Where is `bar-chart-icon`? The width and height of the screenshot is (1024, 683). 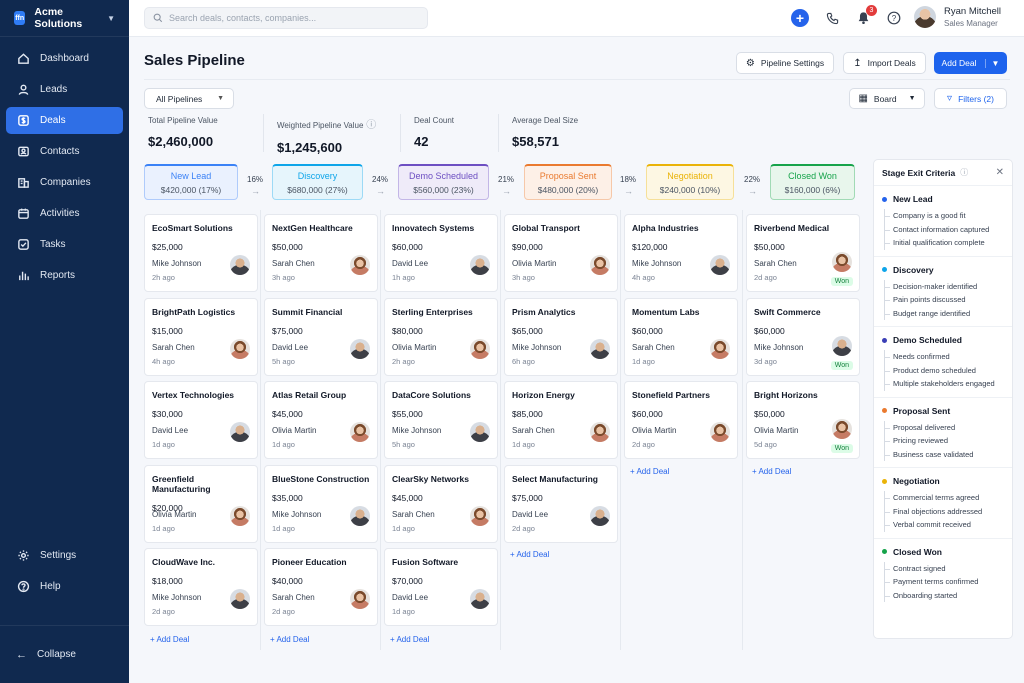
bar-chart-icon is located at coordinates (23, 276).